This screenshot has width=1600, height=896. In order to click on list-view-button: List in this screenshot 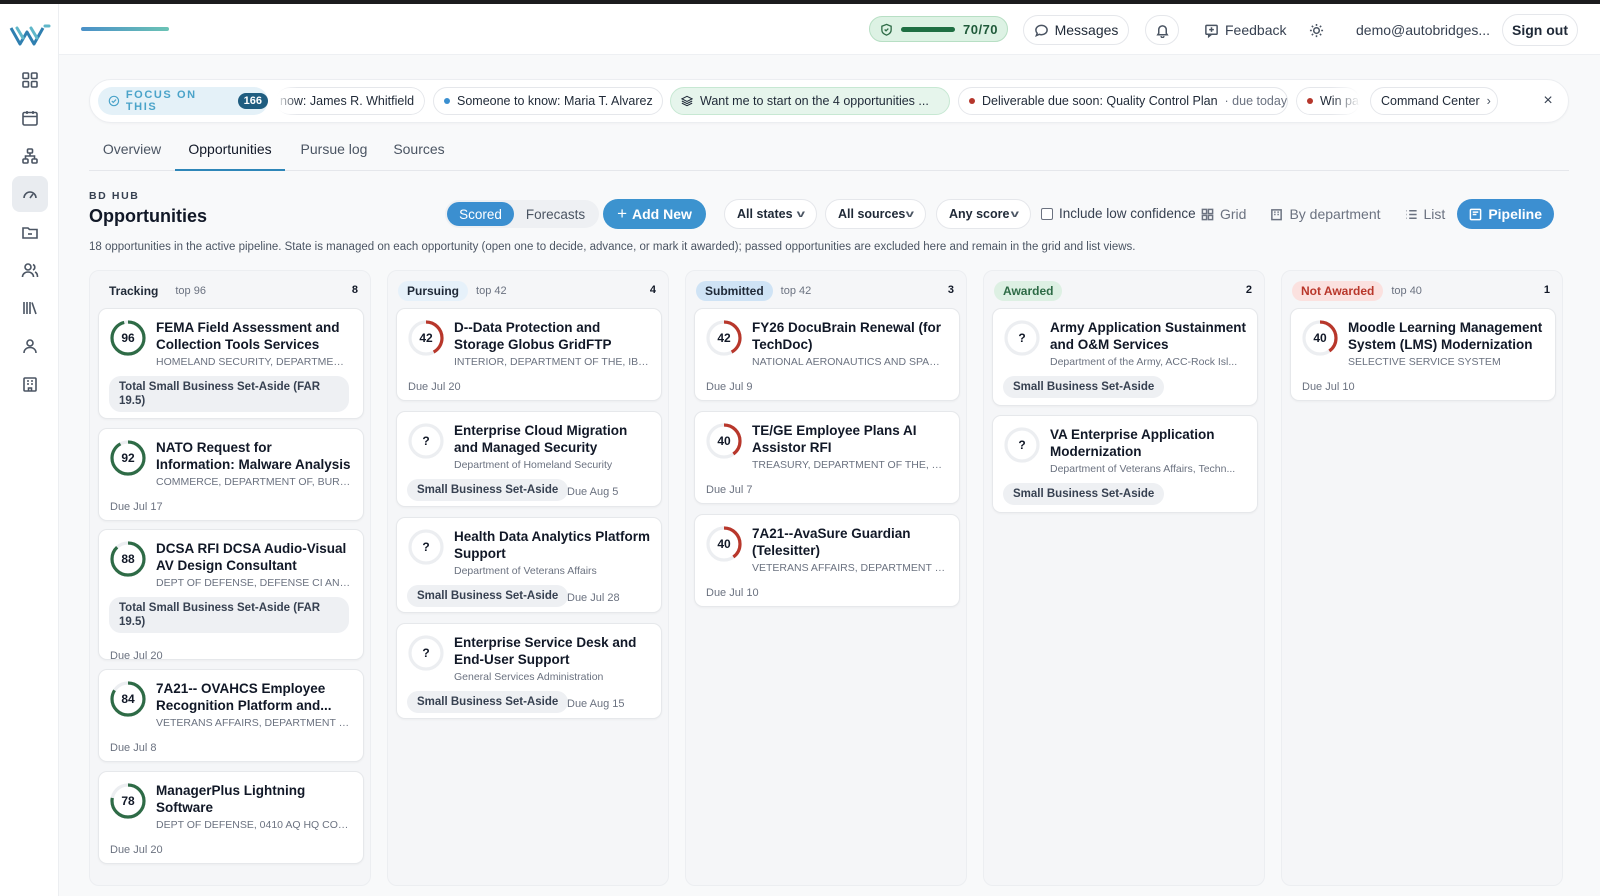, I will do `click(1425, 214)`.